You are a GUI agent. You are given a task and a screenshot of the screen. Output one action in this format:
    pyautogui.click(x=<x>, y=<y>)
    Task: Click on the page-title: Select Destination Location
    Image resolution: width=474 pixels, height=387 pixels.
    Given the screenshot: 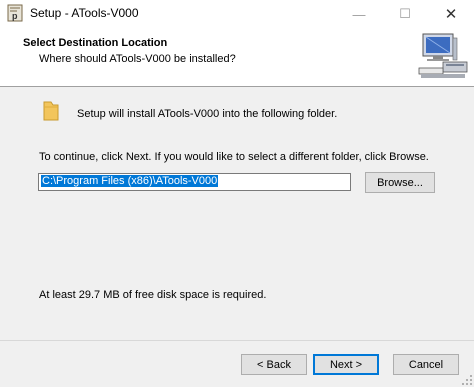 What is the action you would take?
    pyautogui.click(x=95, y=43)
    